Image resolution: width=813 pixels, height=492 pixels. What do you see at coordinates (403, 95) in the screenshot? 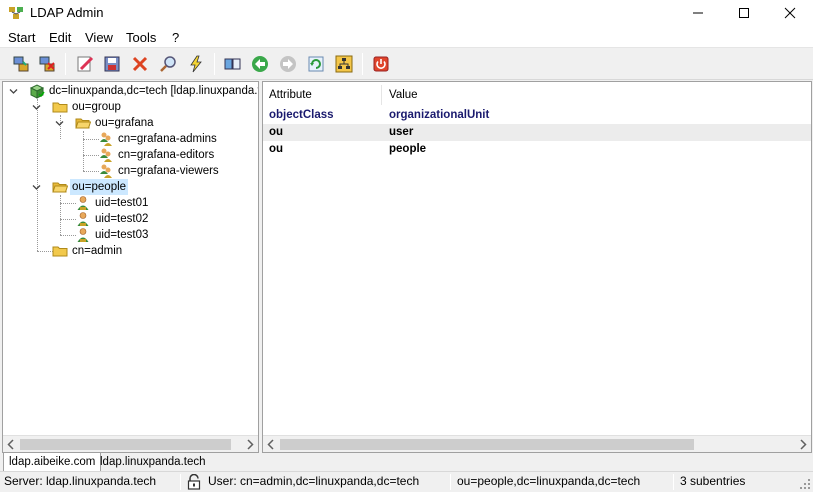
I see `column-header-value: Value` at bounding box center [403, 95].